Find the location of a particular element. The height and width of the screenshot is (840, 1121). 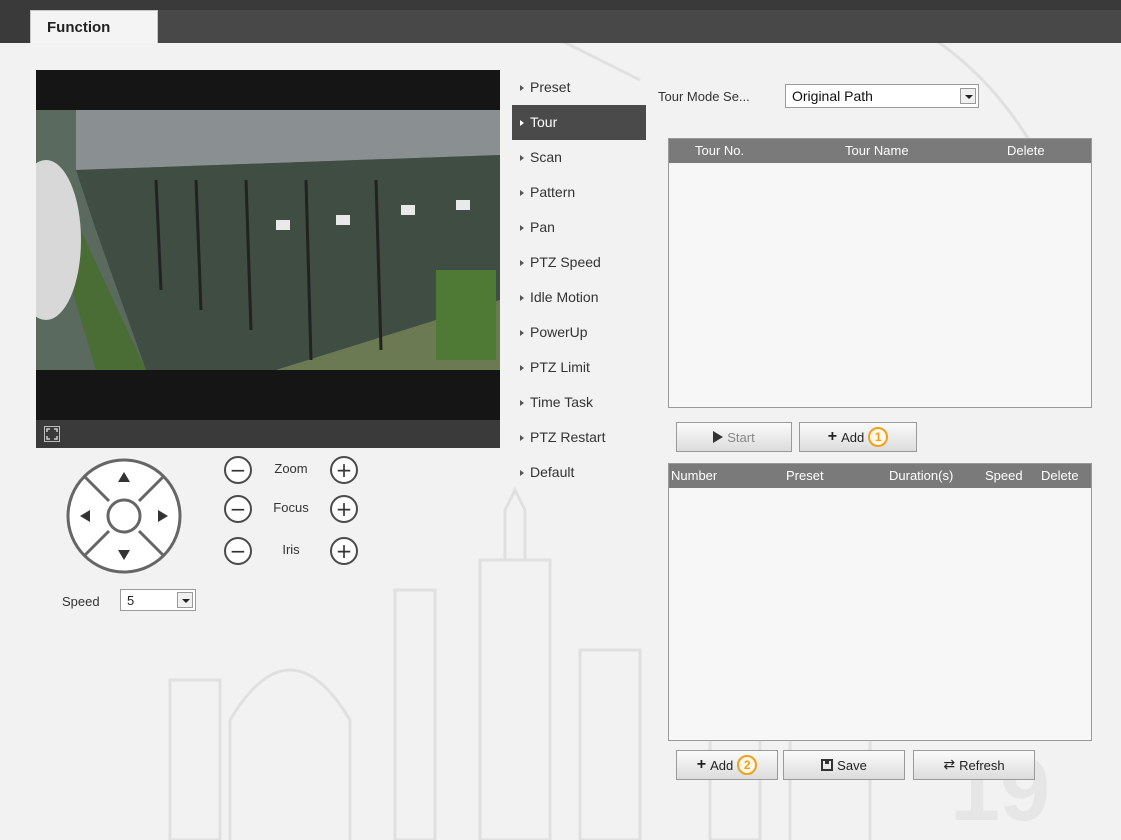

menu-item-ptz-limit: PTZ Limit is located at coordinates (579, 367).